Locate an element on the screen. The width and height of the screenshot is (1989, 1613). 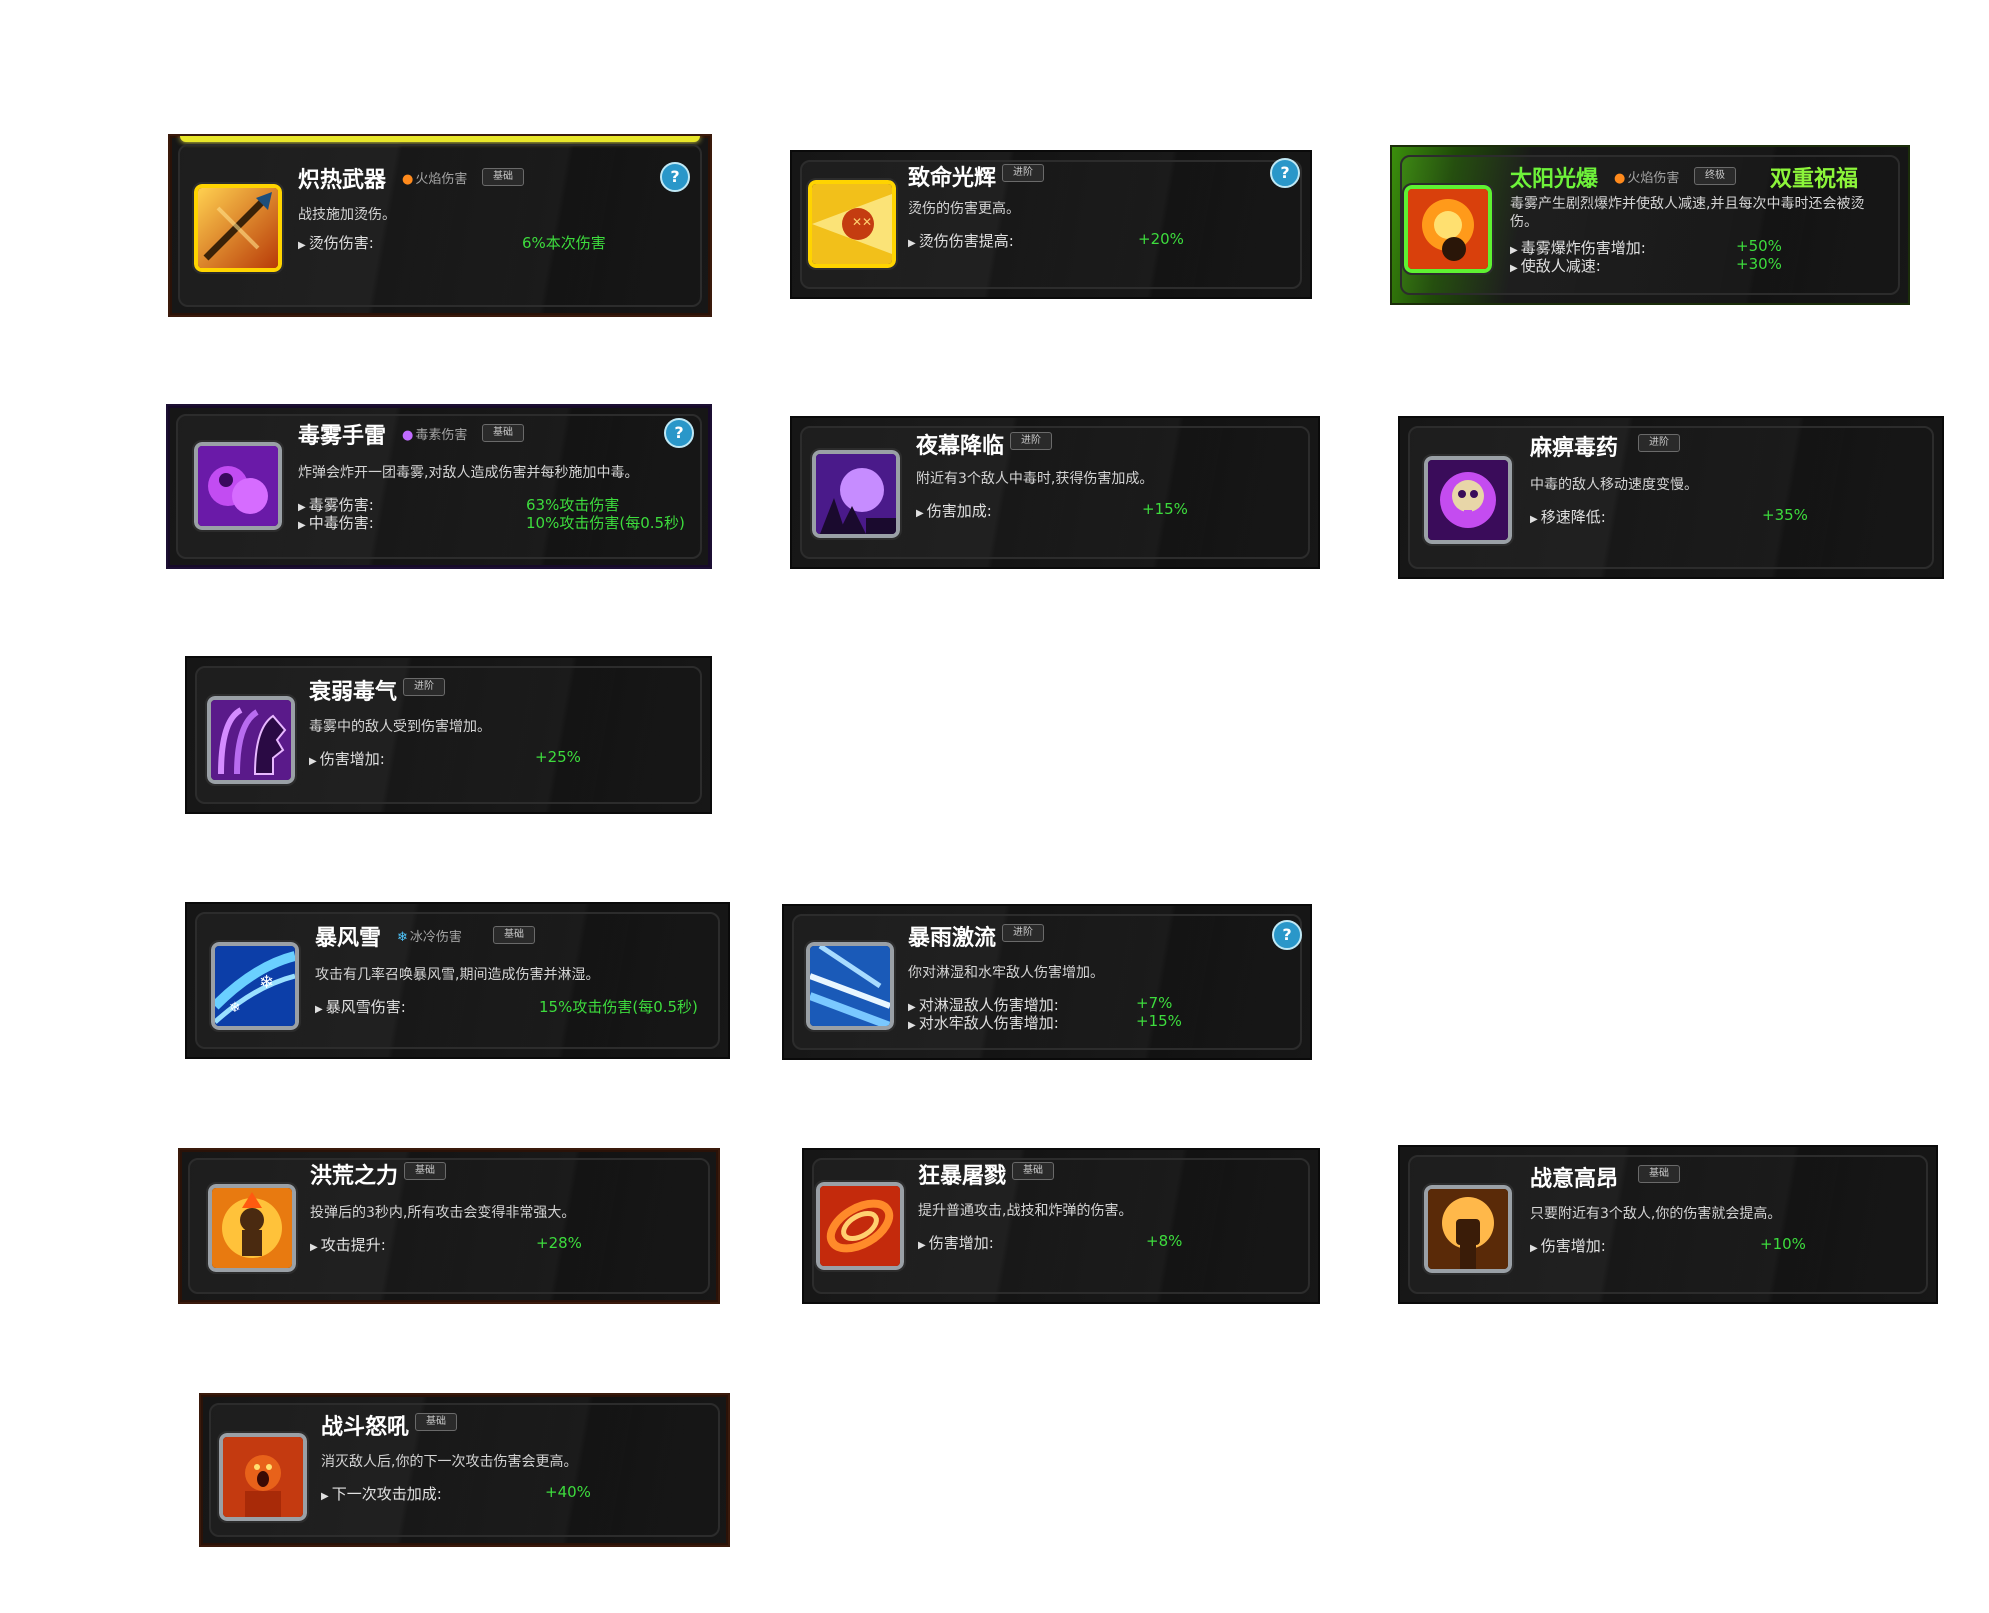
card-description: 提升普通攻击,战技和炸弹的伤害。 is located at coordinates (1025, 1211).